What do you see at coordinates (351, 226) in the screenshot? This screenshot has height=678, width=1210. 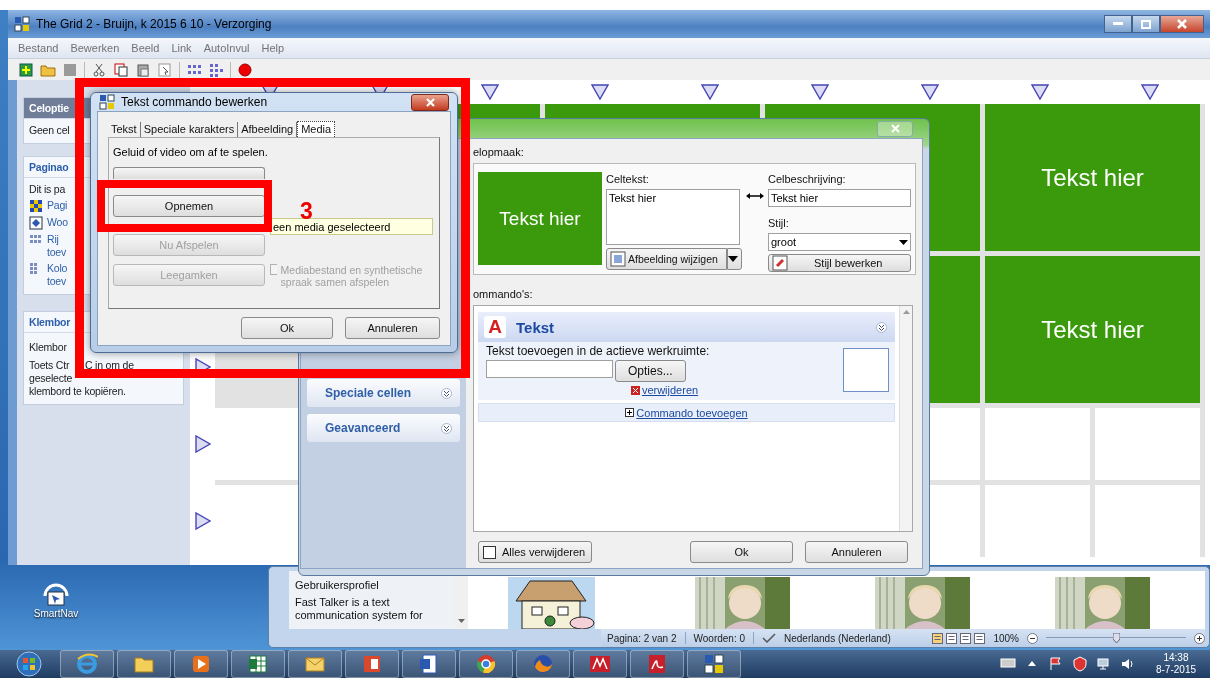 I see `media-field: een media geselecteerd` at bounding box center [351, 226].